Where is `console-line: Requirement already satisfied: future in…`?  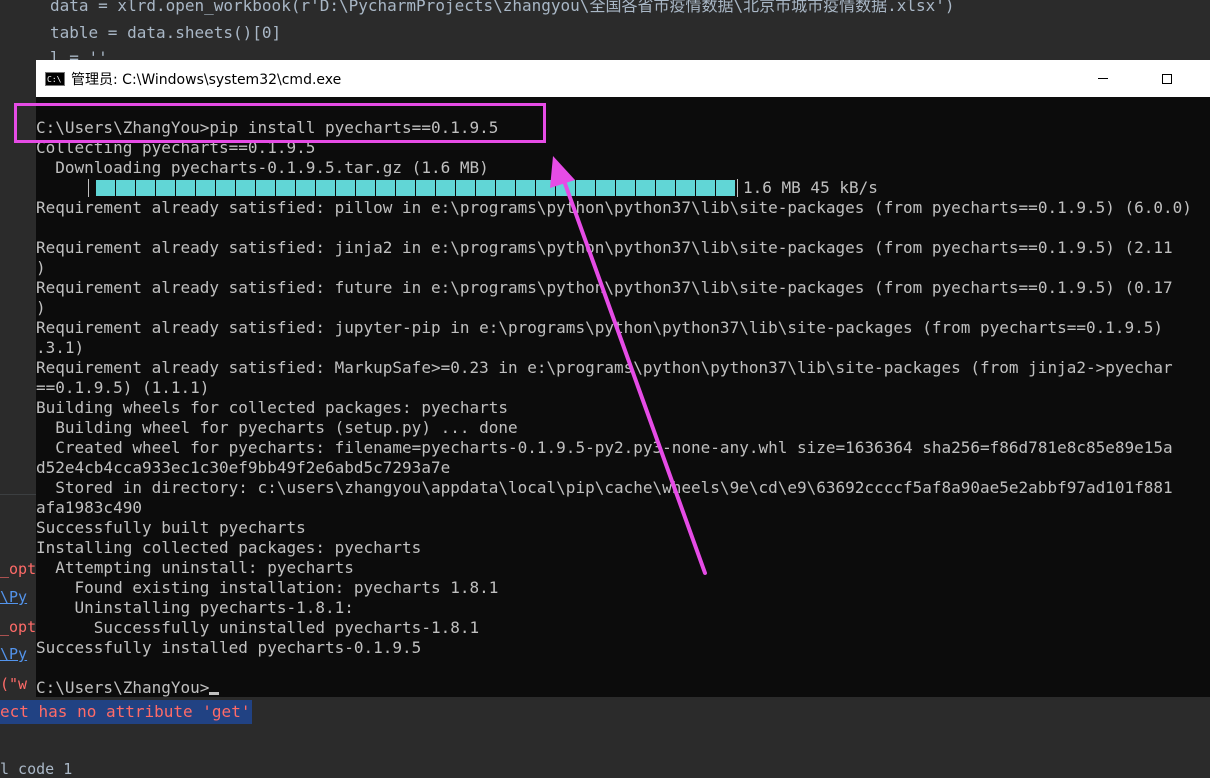 console-line: Requirement already satisfied: future in… is located at coordinates (604, 287).